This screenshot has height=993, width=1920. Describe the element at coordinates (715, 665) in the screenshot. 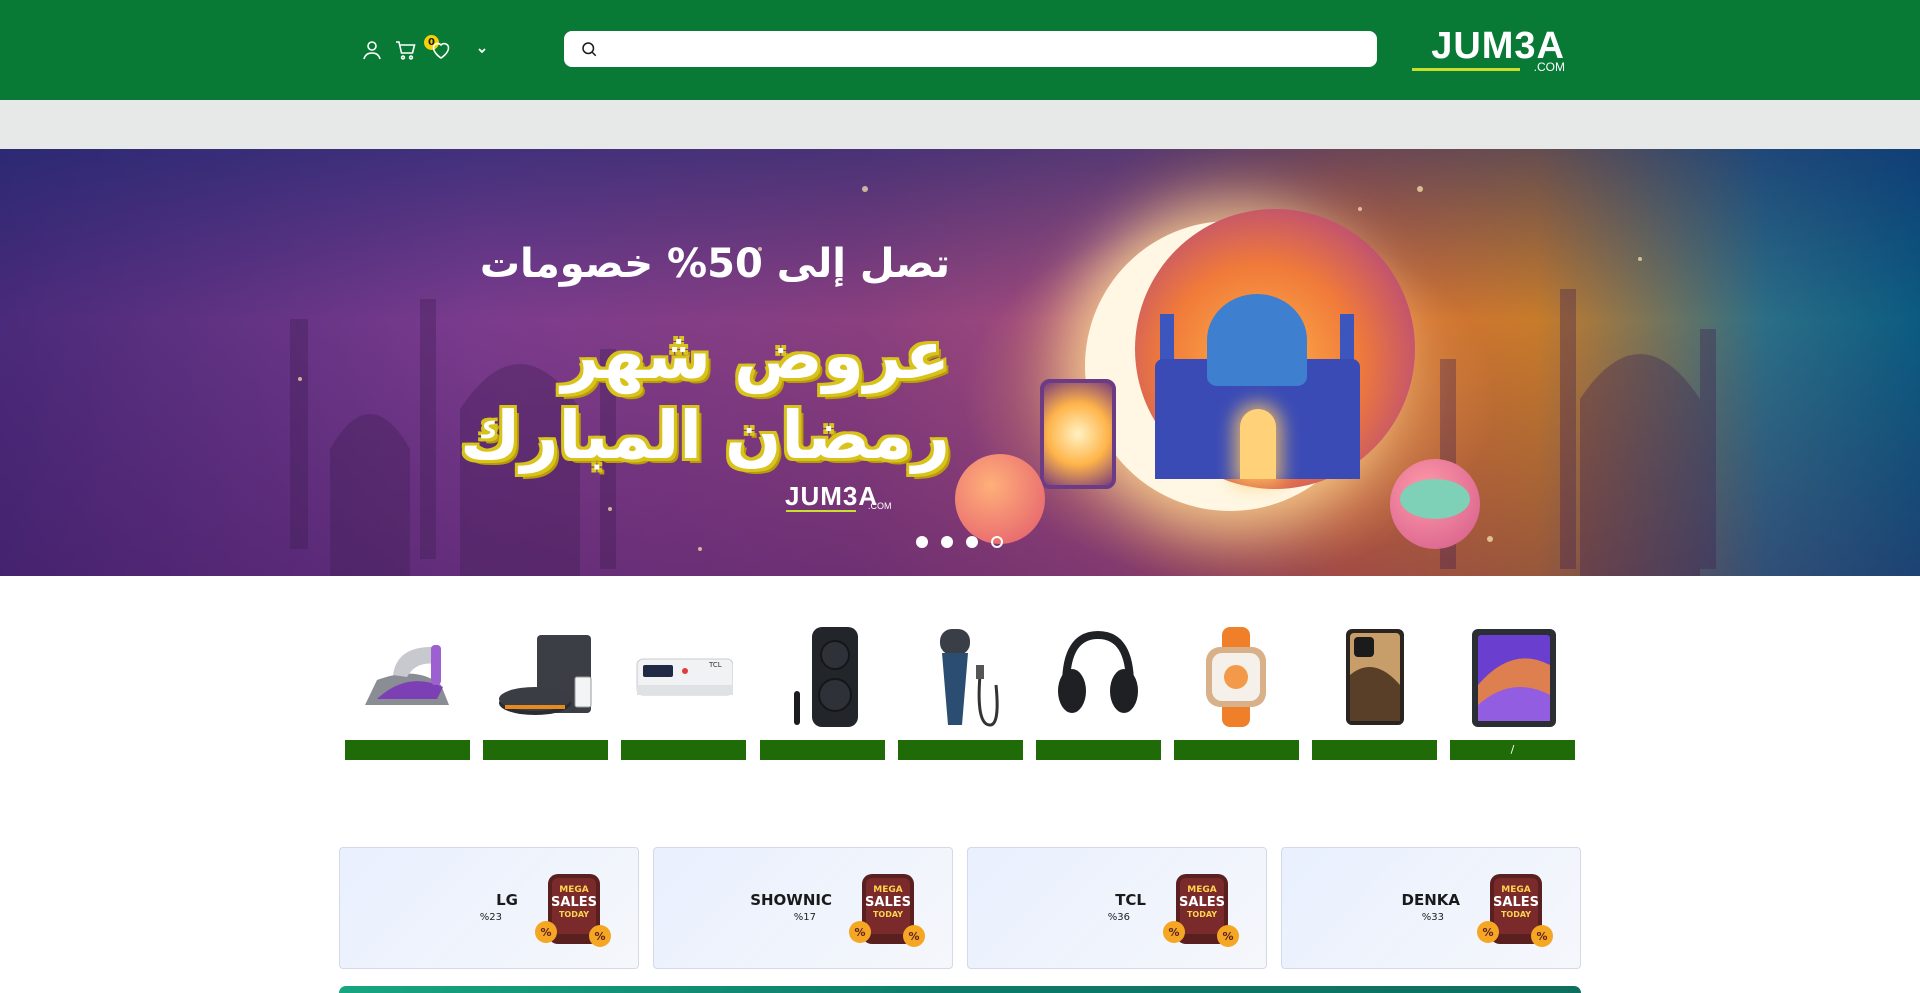

I see `svg-text: TCL` at that location.